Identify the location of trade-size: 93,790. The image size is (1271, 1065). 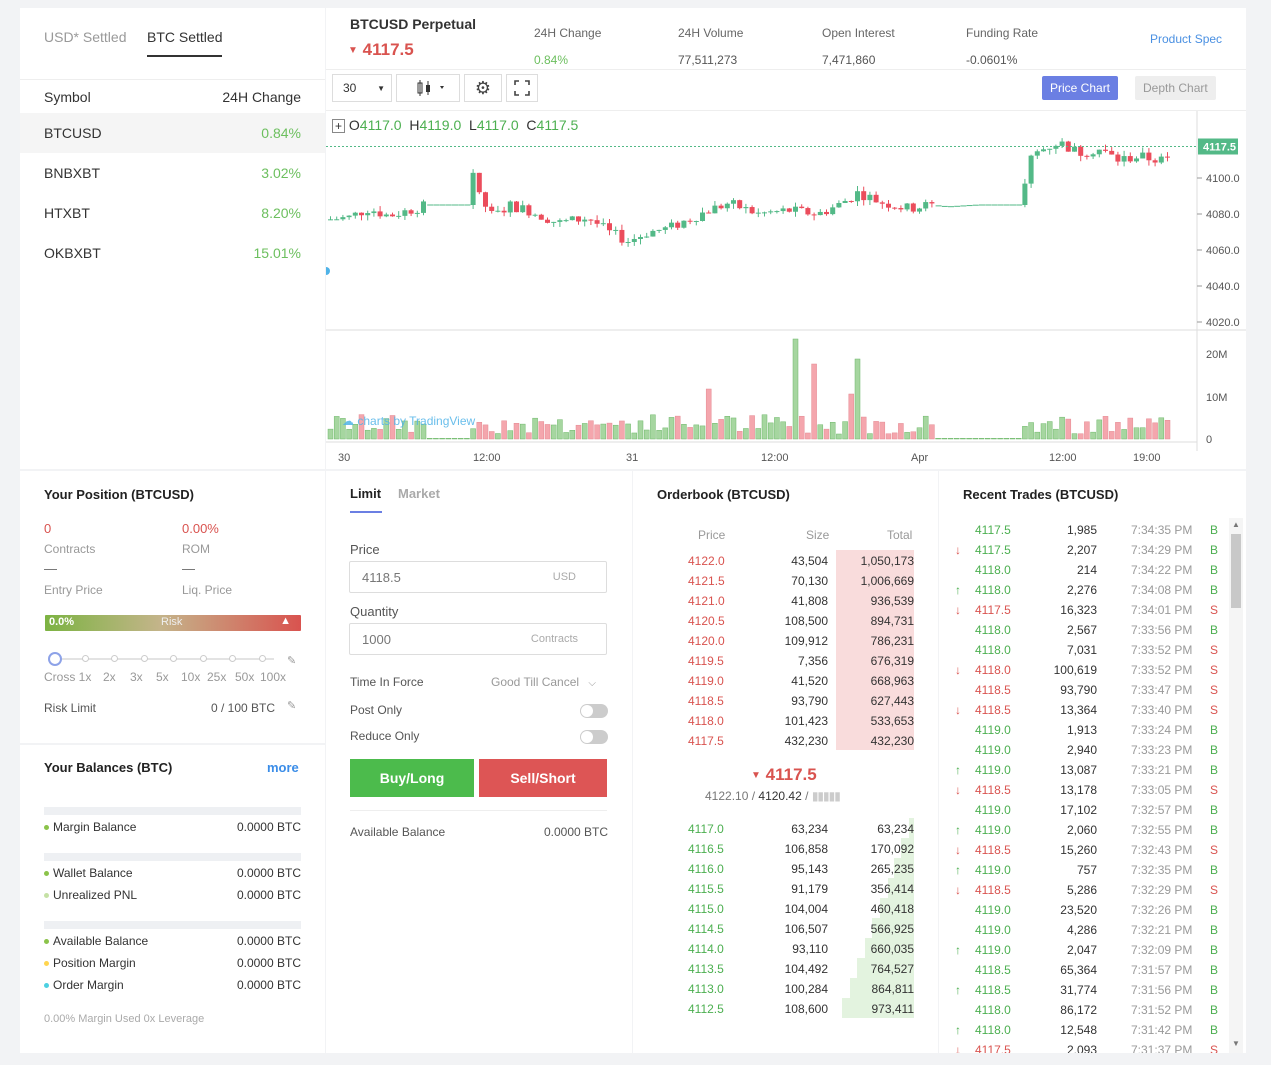
(1078, 690).